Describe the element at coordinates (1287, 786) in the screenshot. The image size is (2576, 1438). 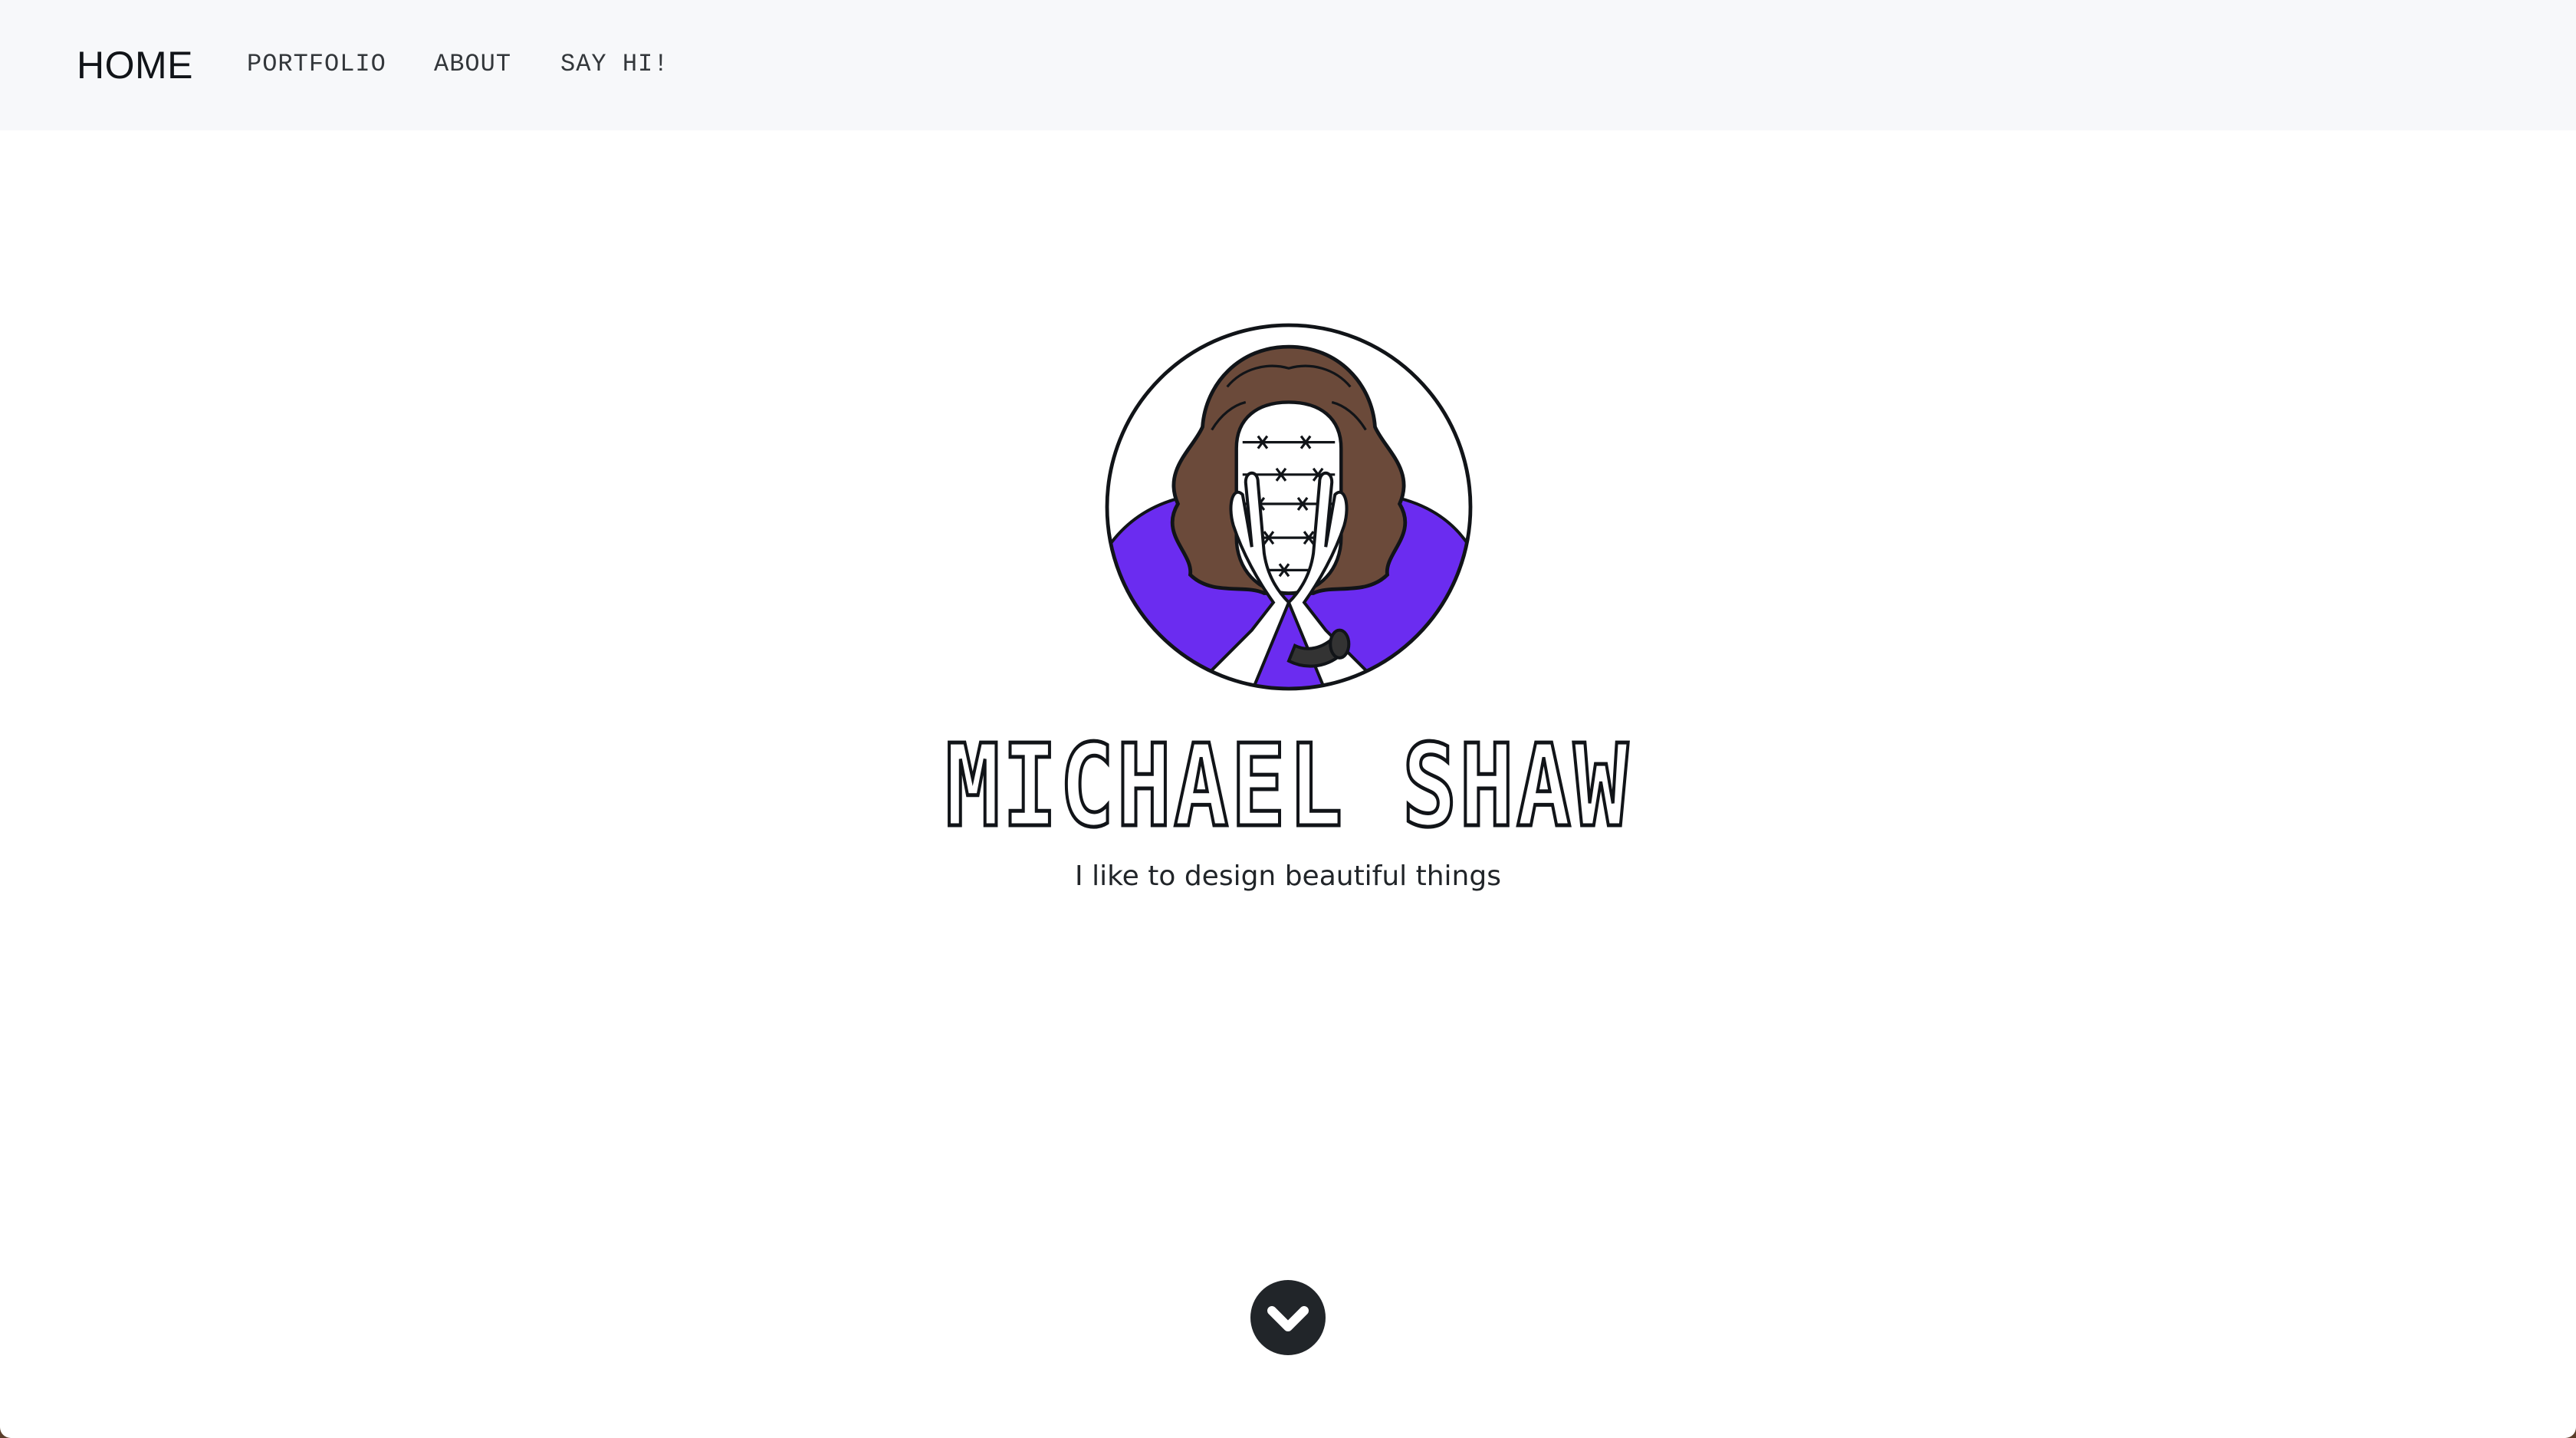
I see `hero-name: MICHAEL SHAW` at that location.